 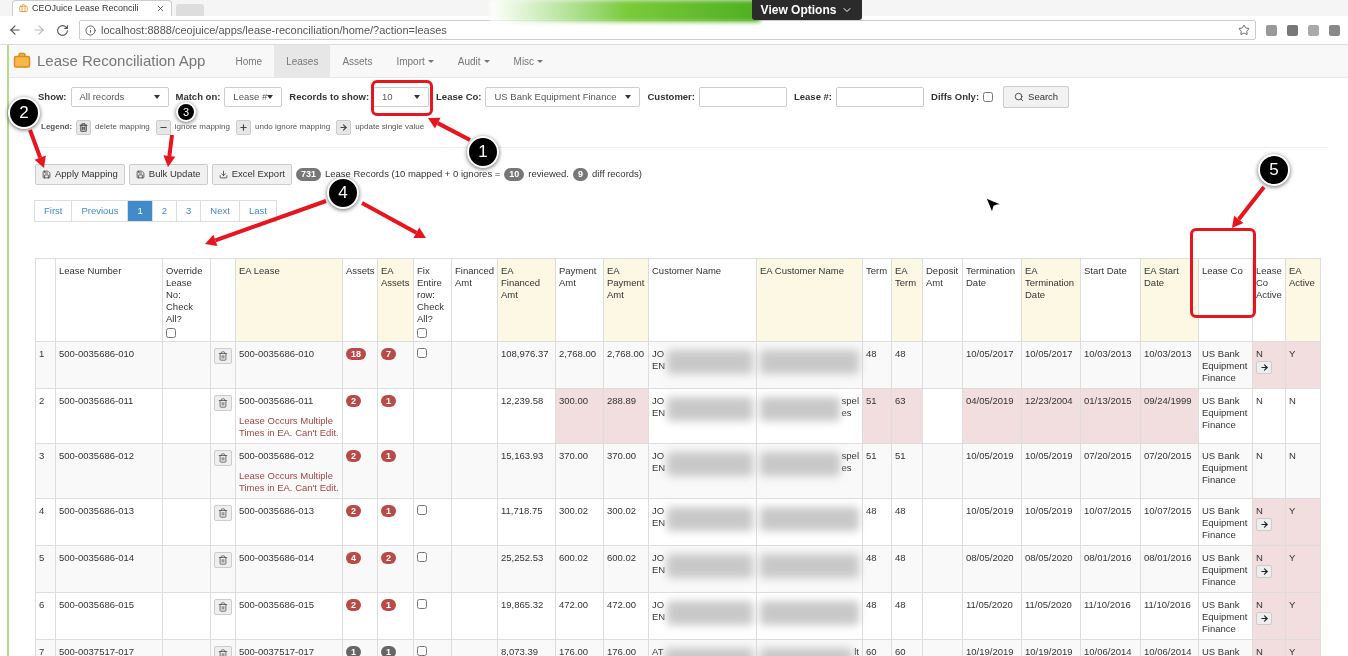 What do you see at coordinates (257, 211) in the screenshot?
I see `page-link: Last` at bounding box center [257, 211].